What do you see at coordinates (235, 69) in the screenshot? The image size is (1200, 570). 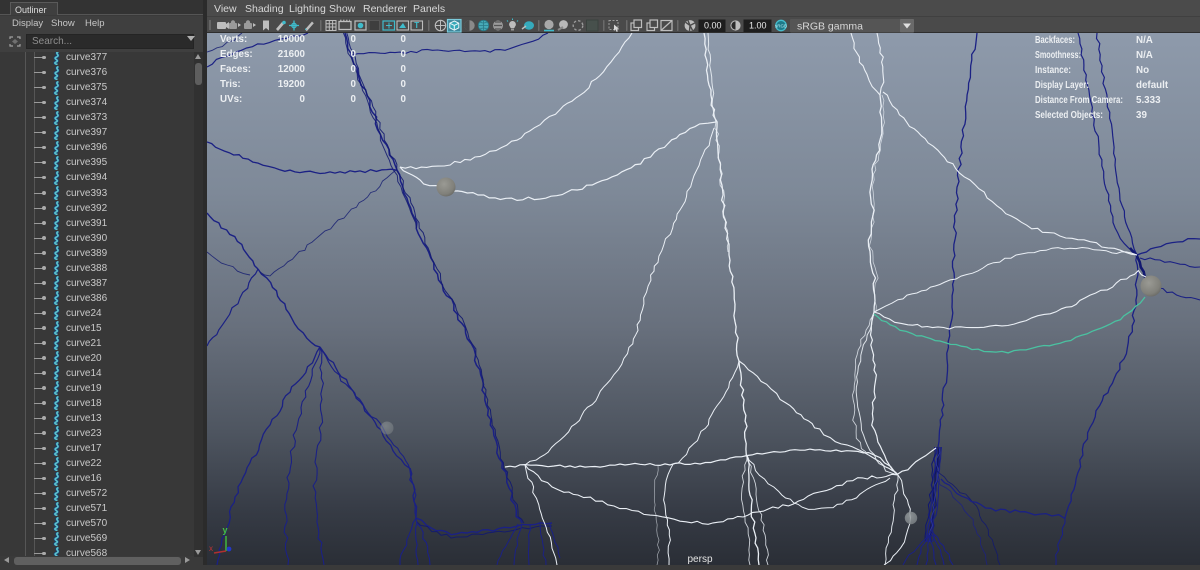 I see `svg-text: Faces:` at bounding box center [235, 69].